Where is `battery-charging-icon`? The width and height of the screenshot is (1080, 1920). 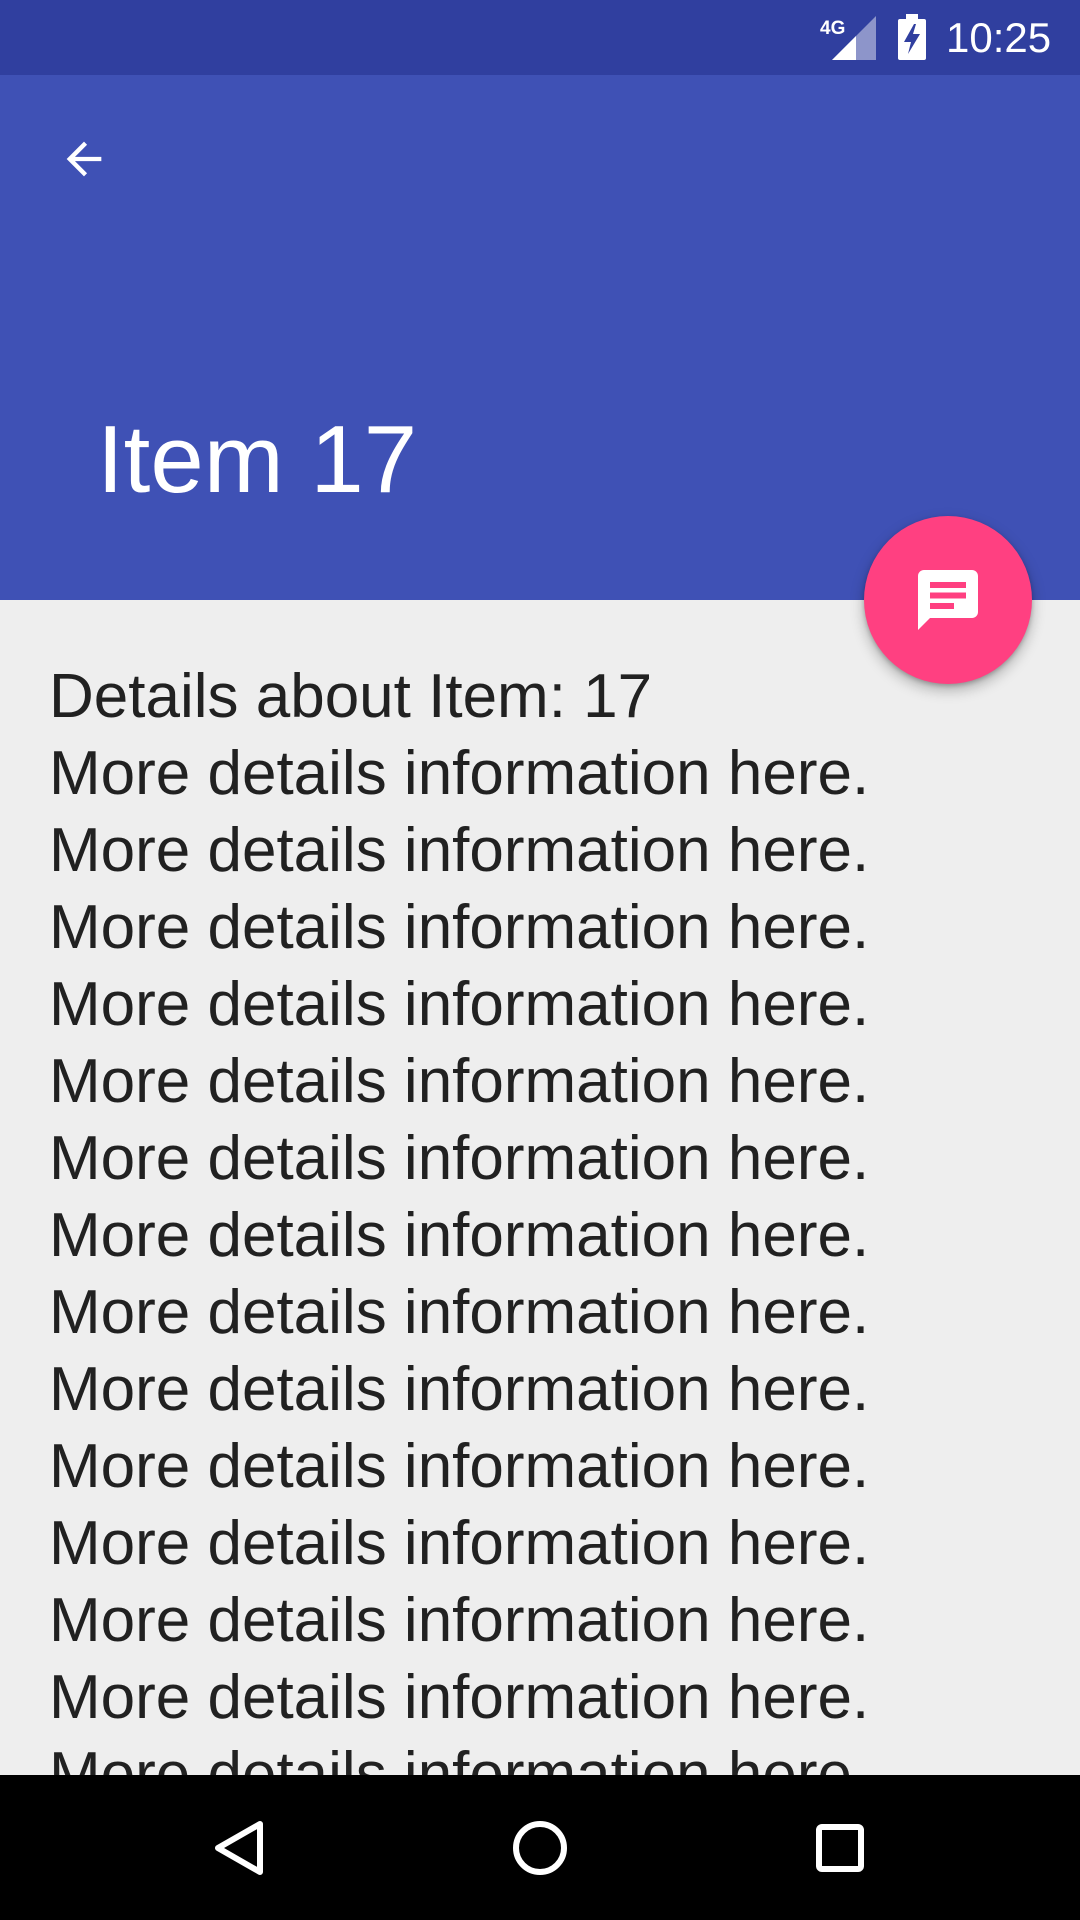 battery-charging-icon is located at coordinates (912, 37).